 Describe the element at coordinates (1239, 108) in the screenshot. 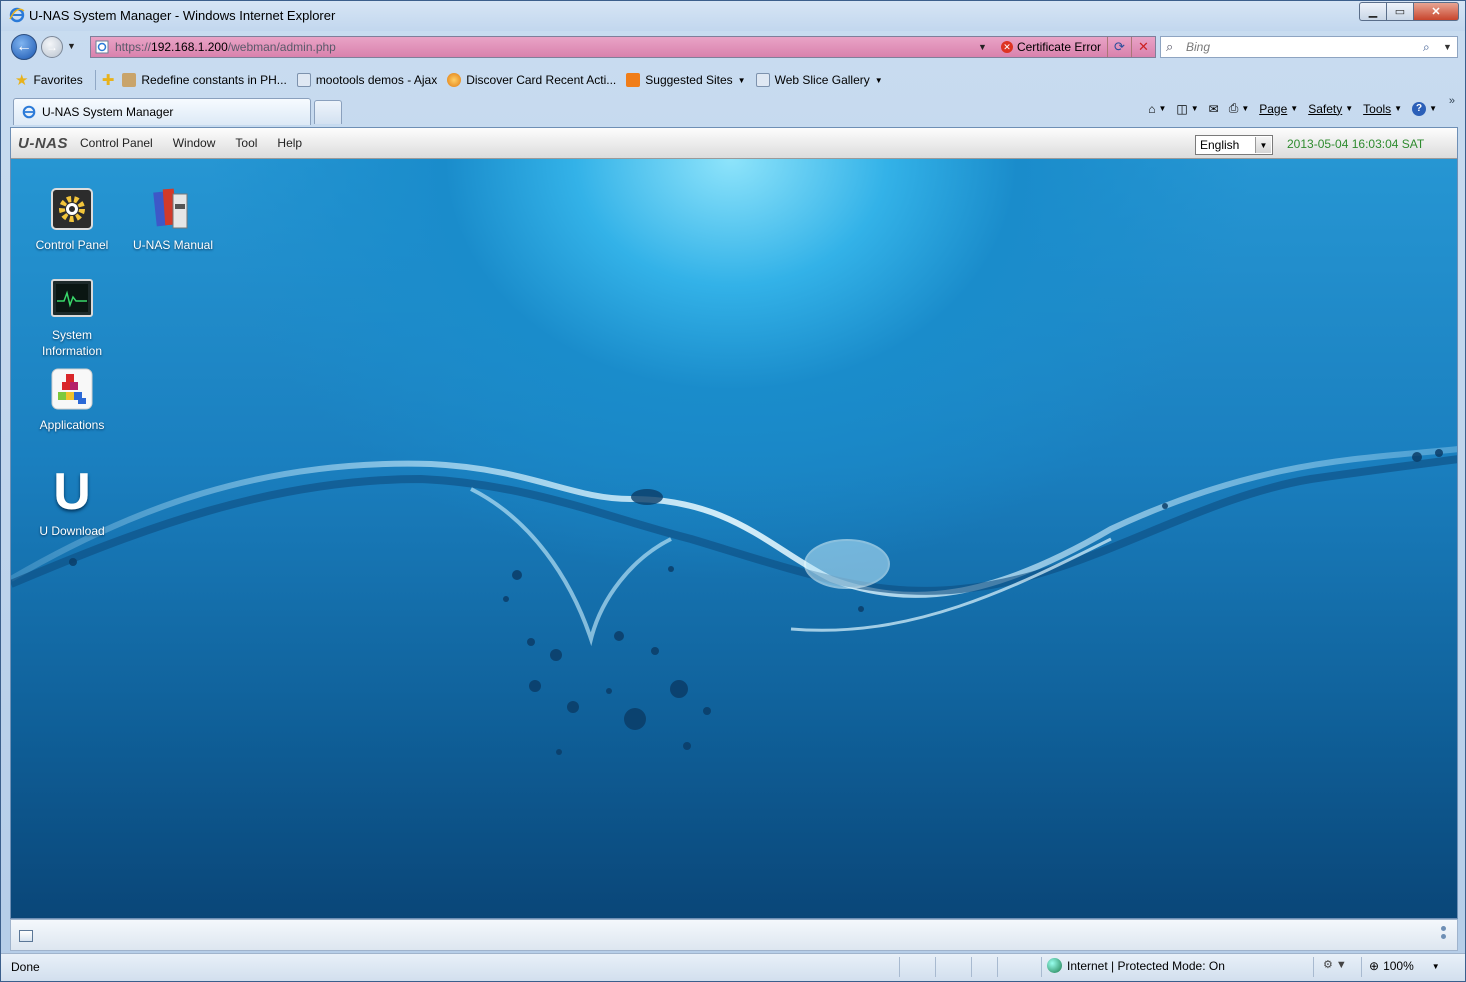

I see `print-button: ⎙ ▼` at that location.